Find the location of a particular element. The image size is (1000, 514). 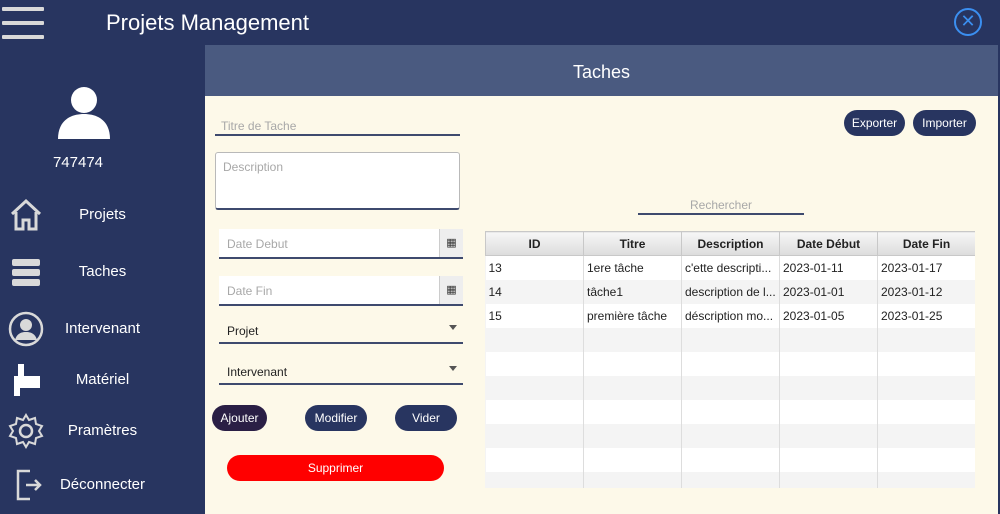

column-header-date-debut: Date Début is located at coordinates (828, 243).